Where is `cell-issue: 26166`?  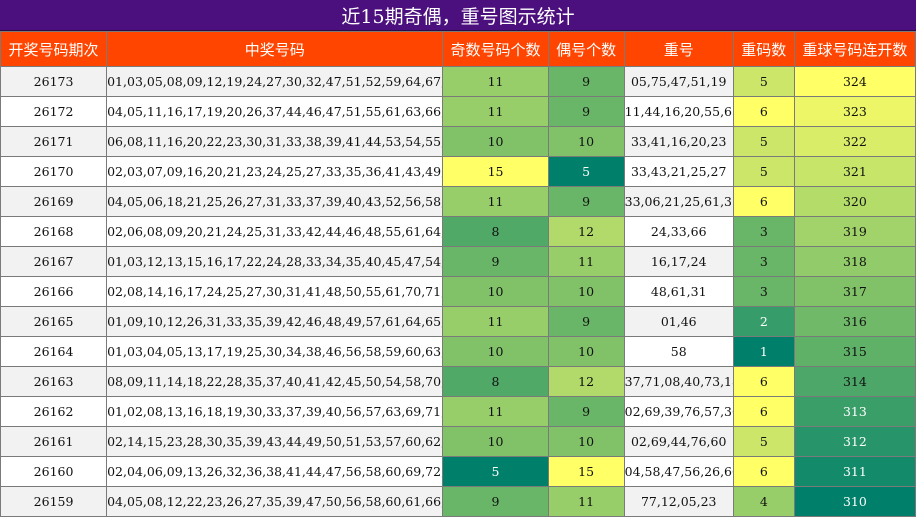 cell-issue: 26166 is located at coordinates (54, 291).